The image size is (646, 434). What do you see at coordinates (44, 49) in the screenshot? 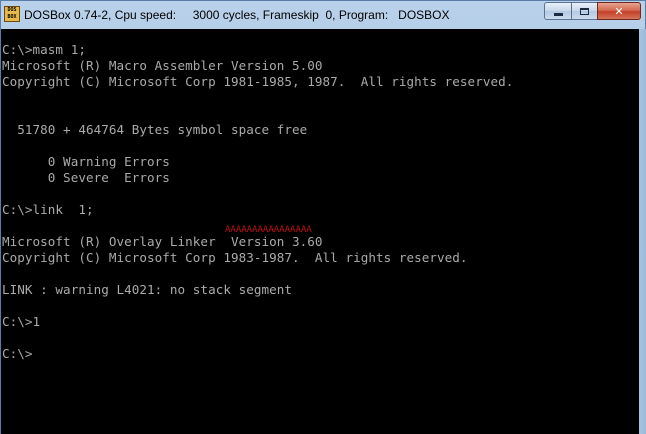
I see `console-line: C:\>masm 1;` at bounding box center [44, 49].